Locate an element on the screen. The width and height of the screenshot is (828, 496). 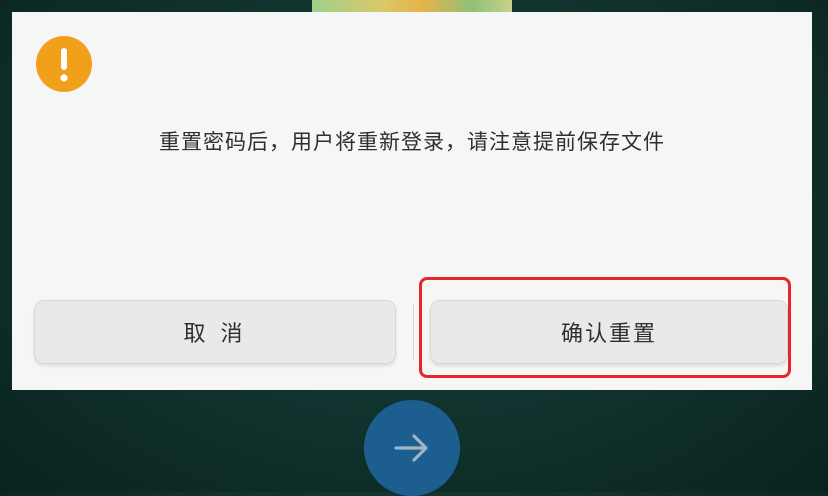
confirm-highlight-box is located at coordinates (605, 327).